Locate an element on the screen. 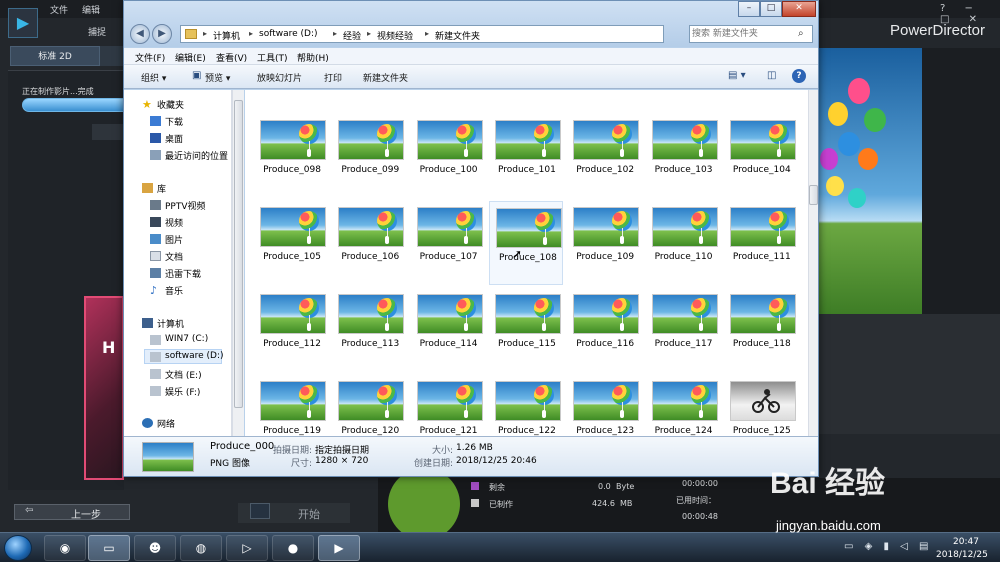 The width and height of the screenshot is (1000, 562). file-item: Produce_111 is located at coordinates (761, 243).